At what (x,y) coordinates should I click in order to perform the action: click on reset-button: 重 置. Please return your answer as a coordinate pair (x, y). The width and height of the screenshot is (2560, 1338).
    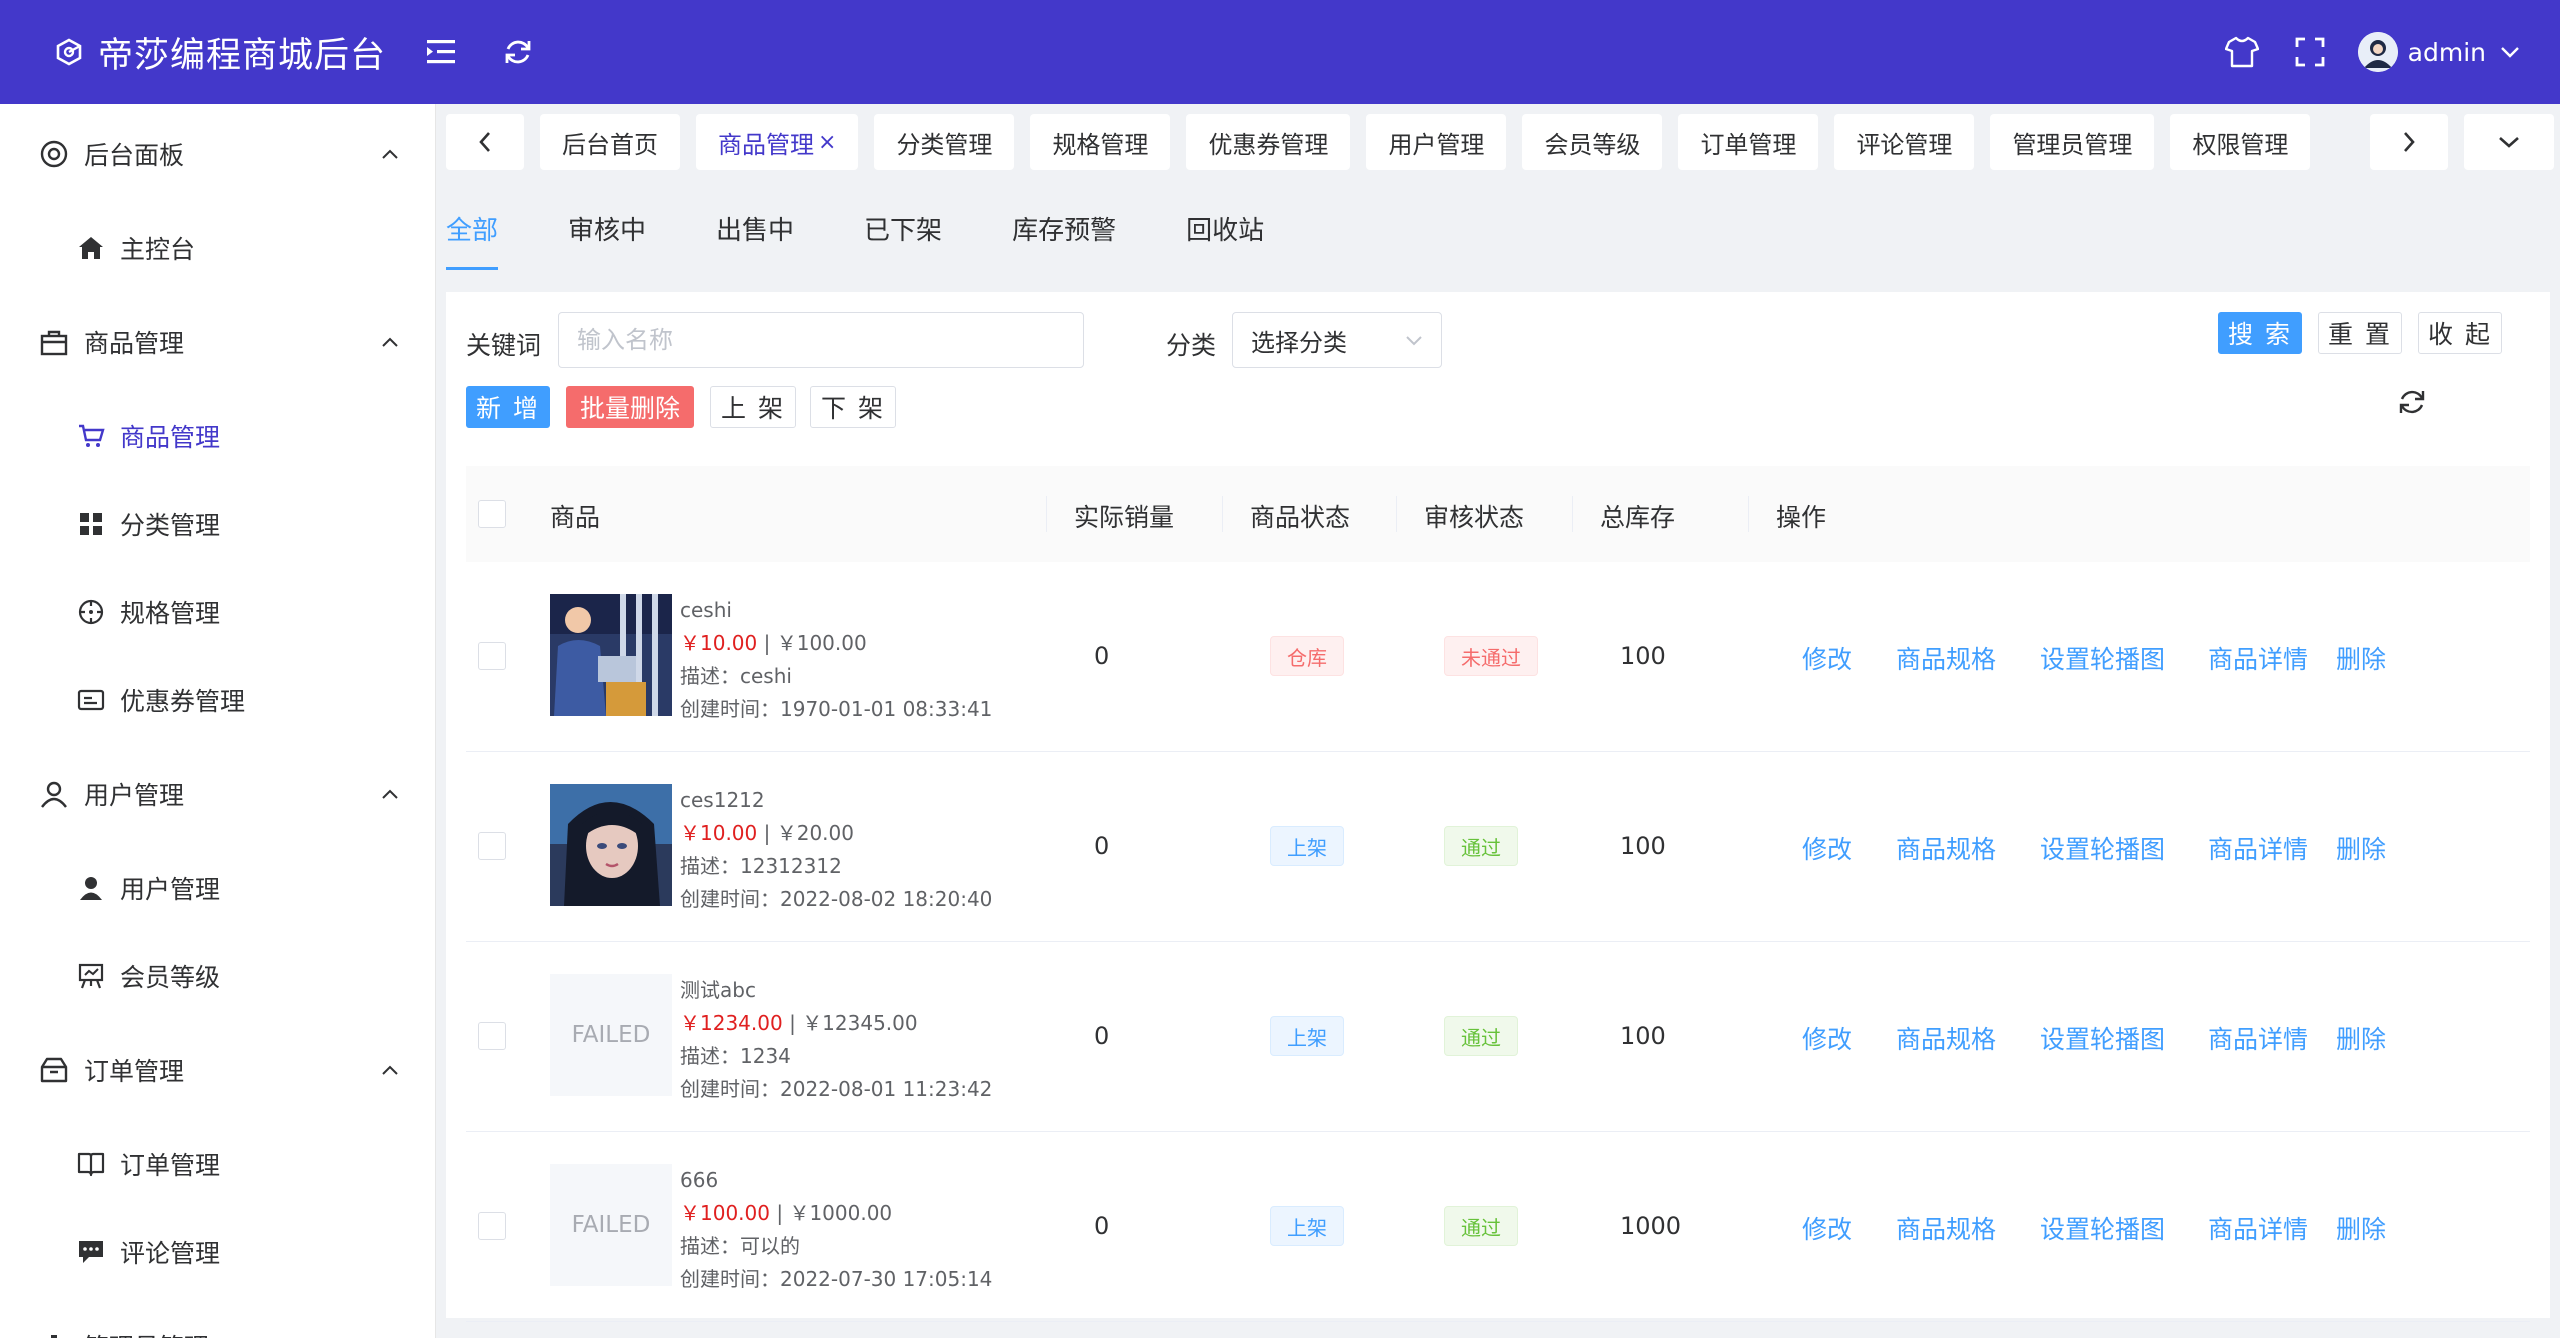
    Looking at the image, I should click on (2360, 333).